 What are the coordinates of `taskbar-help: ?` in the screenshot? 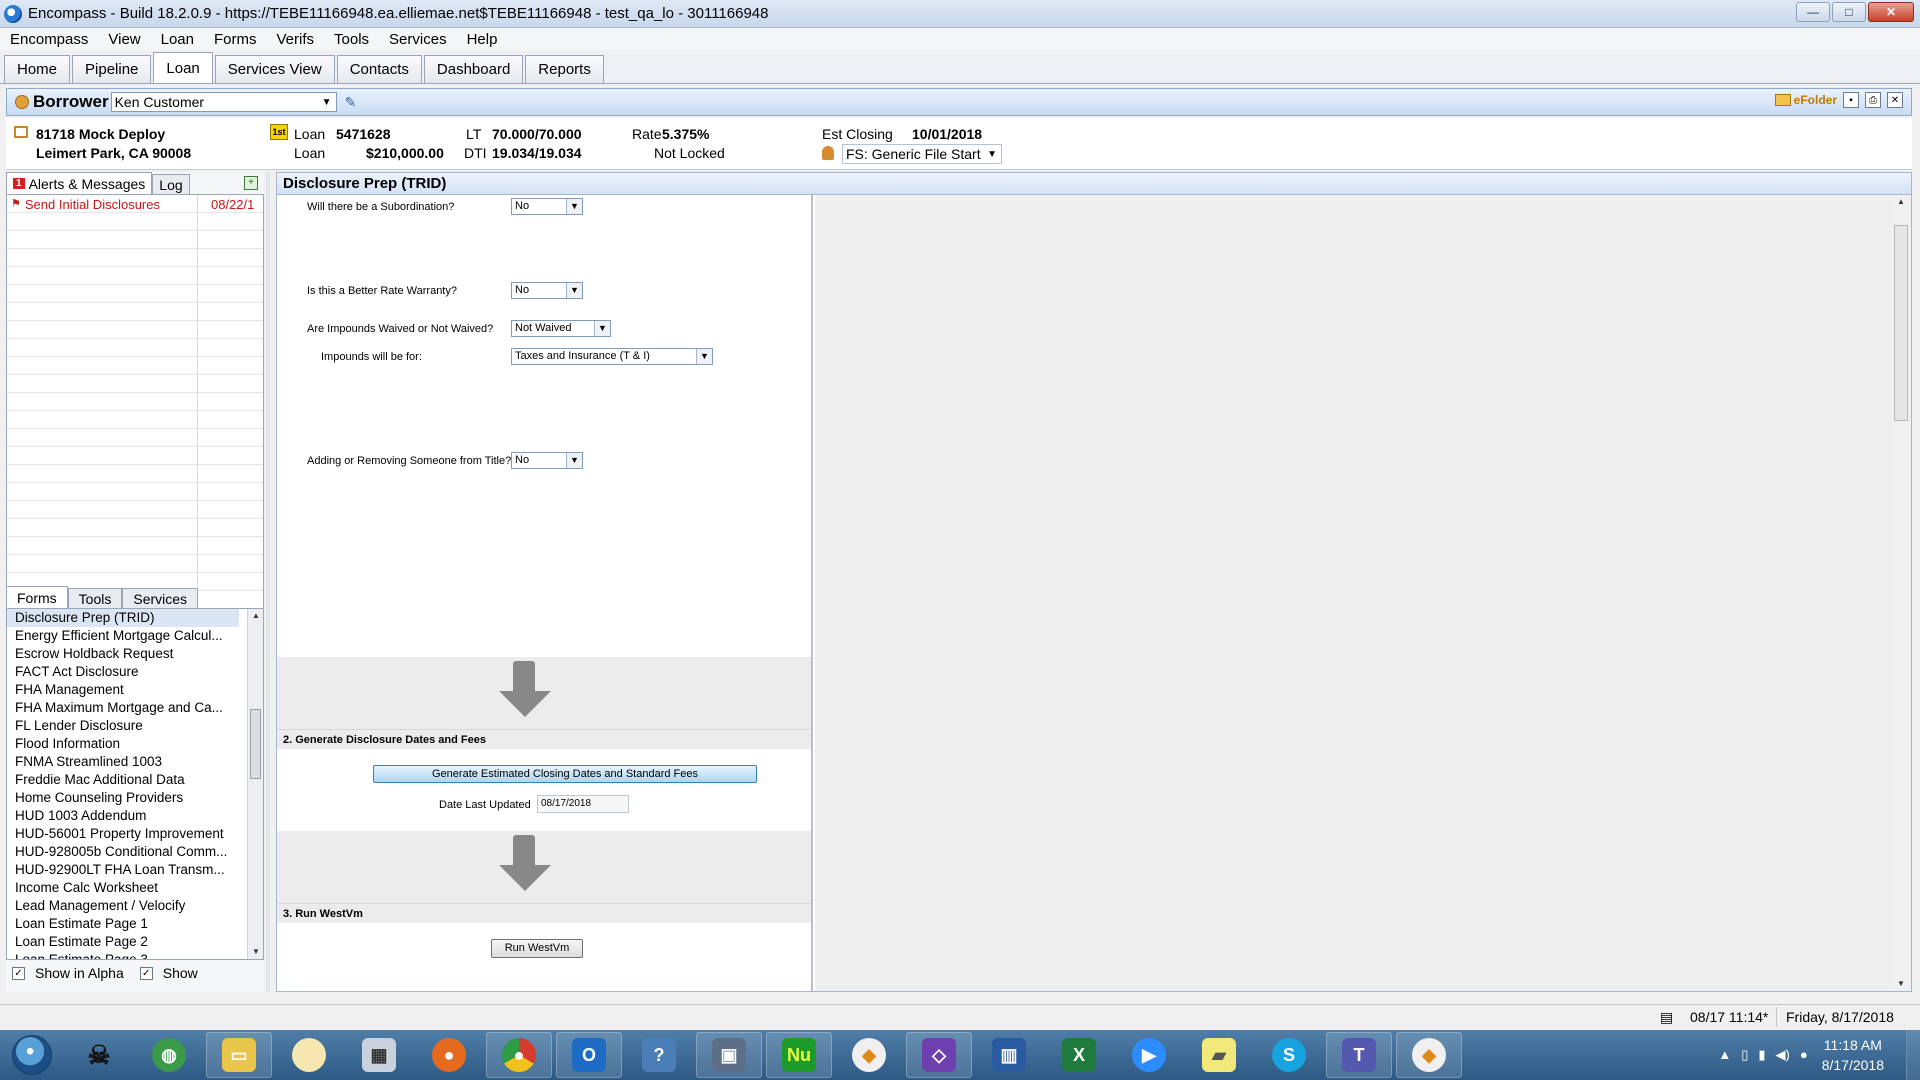 It's located at (659, 1055).